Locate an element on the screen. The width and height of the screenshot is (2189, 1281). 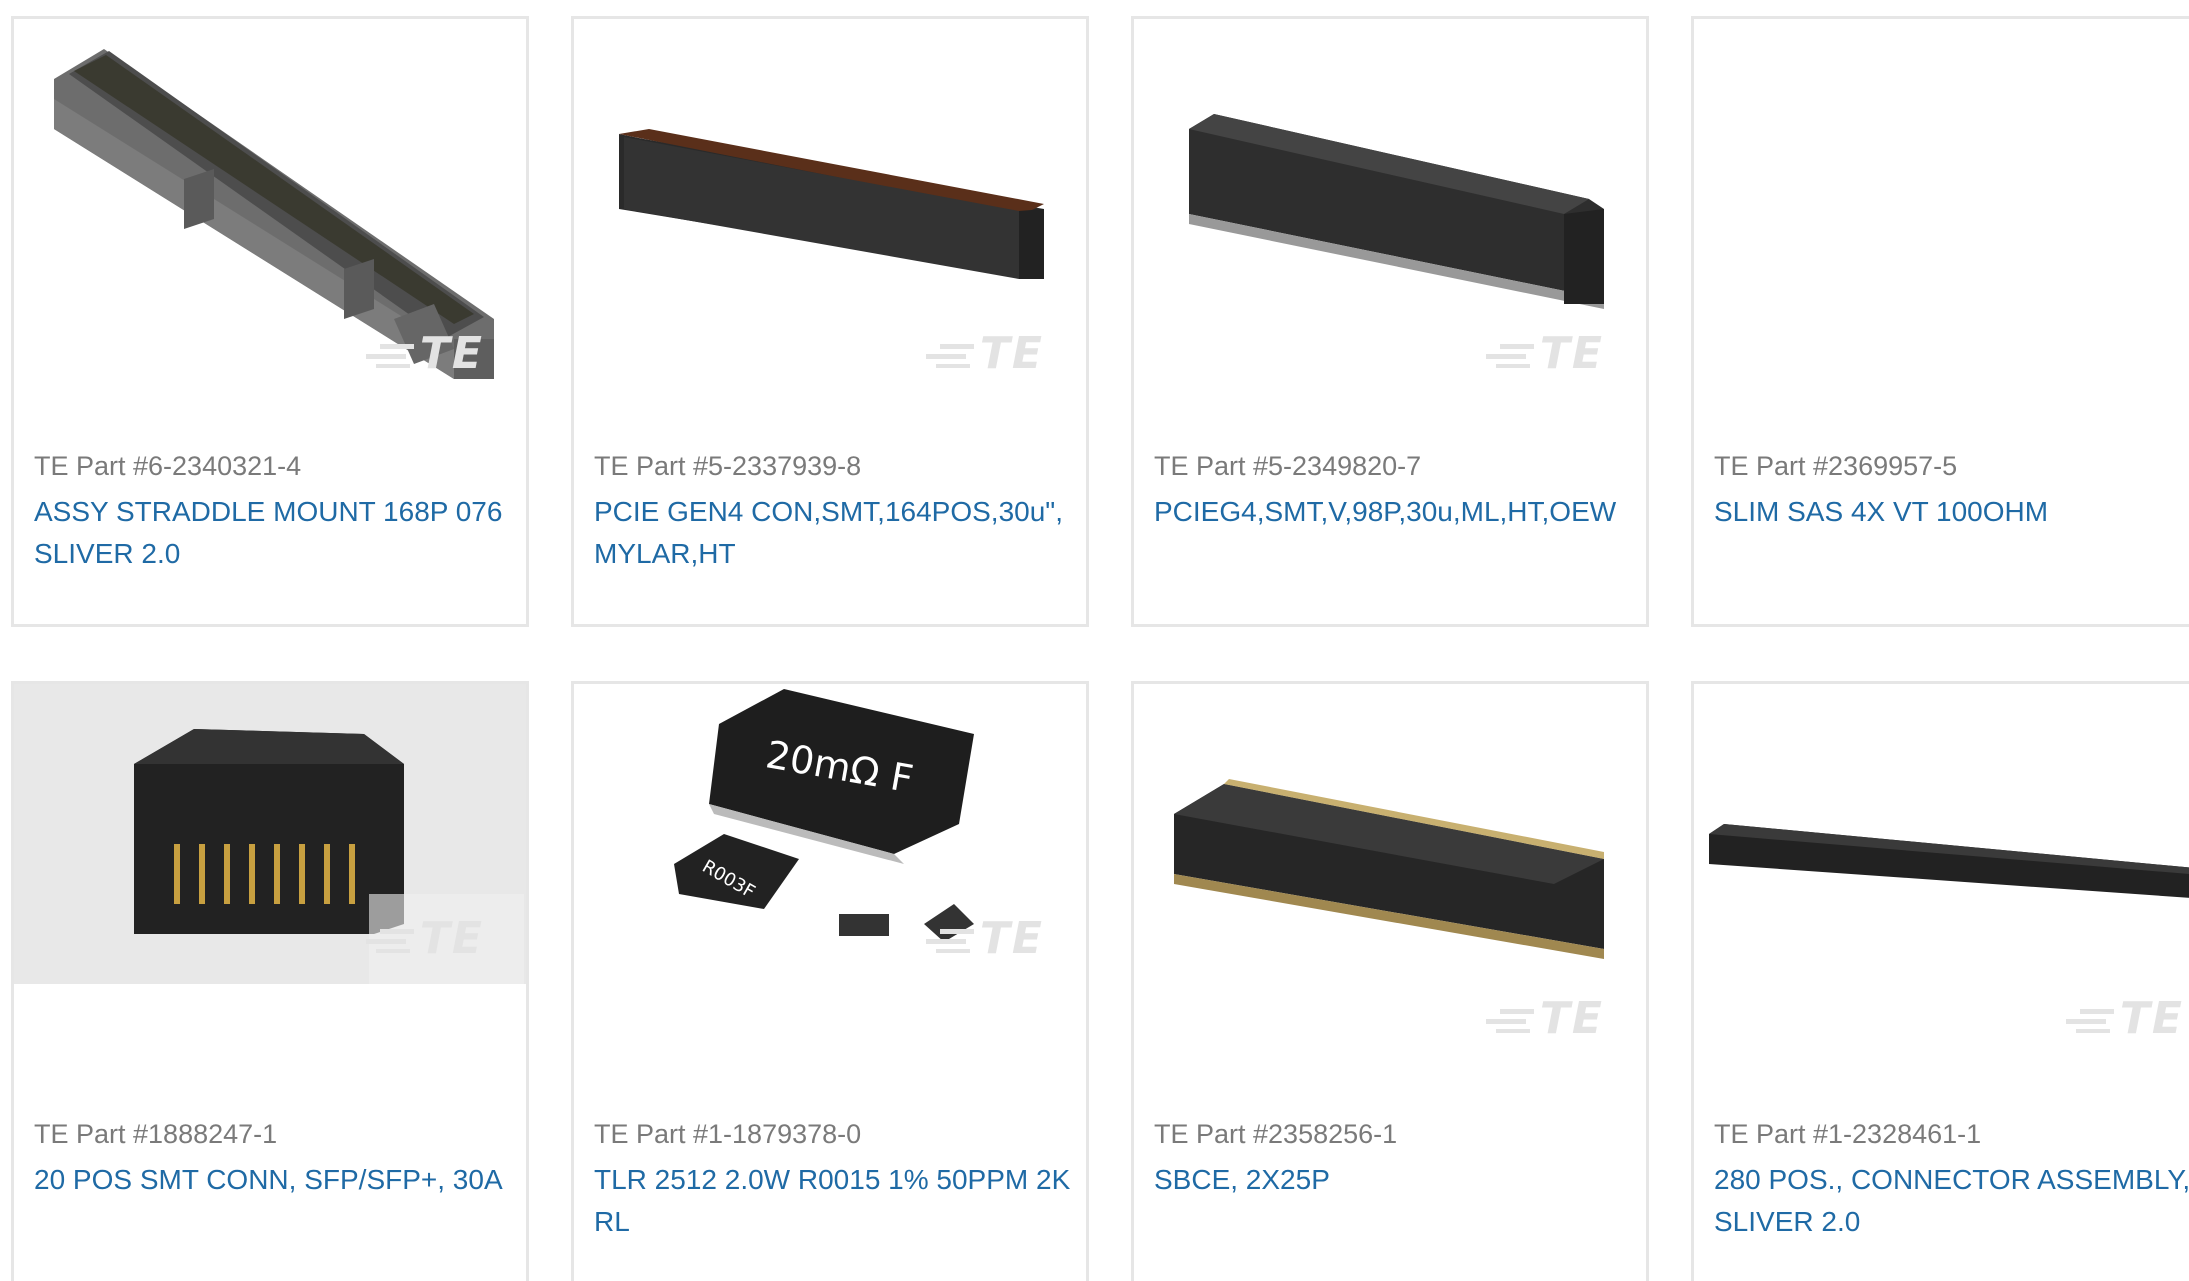
straddle-mount-connector-image: TE is located at coordinates (270, 214).